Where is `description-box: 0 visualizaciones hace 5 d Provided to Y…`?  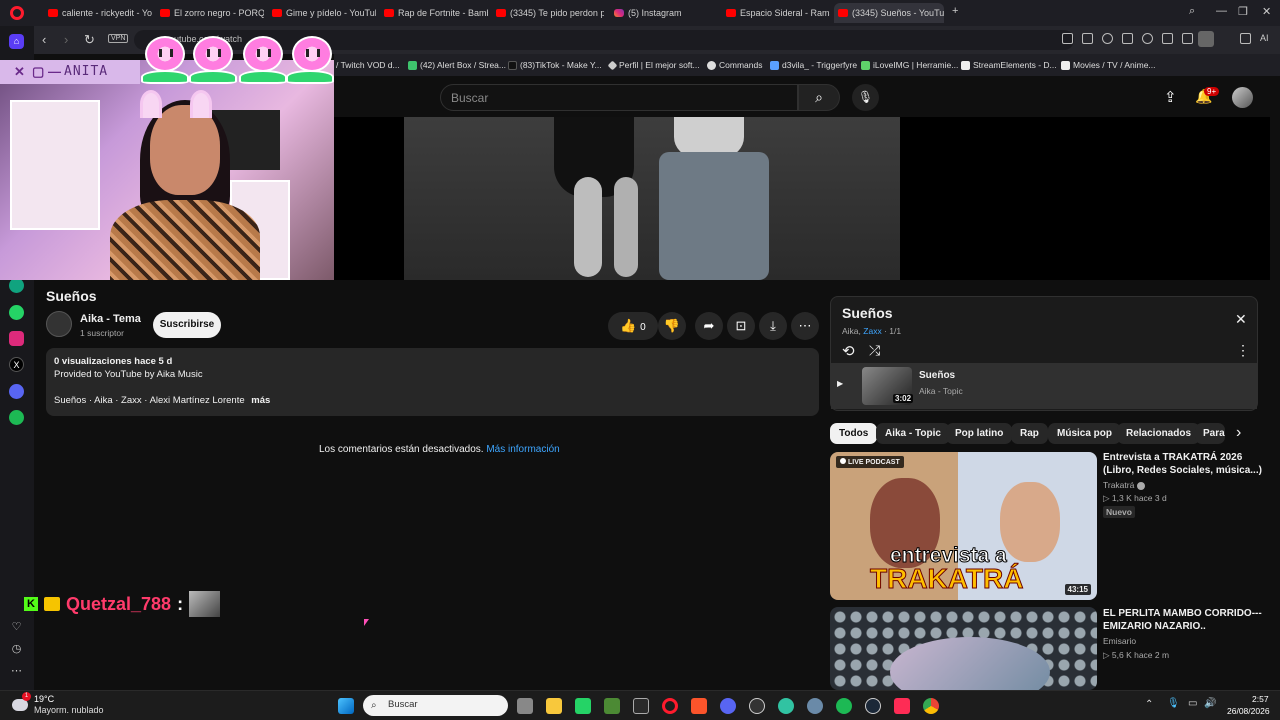 description-box: 0 visualizaciones hace 5 d Provided to Y… is located at coordinates (432, 382).